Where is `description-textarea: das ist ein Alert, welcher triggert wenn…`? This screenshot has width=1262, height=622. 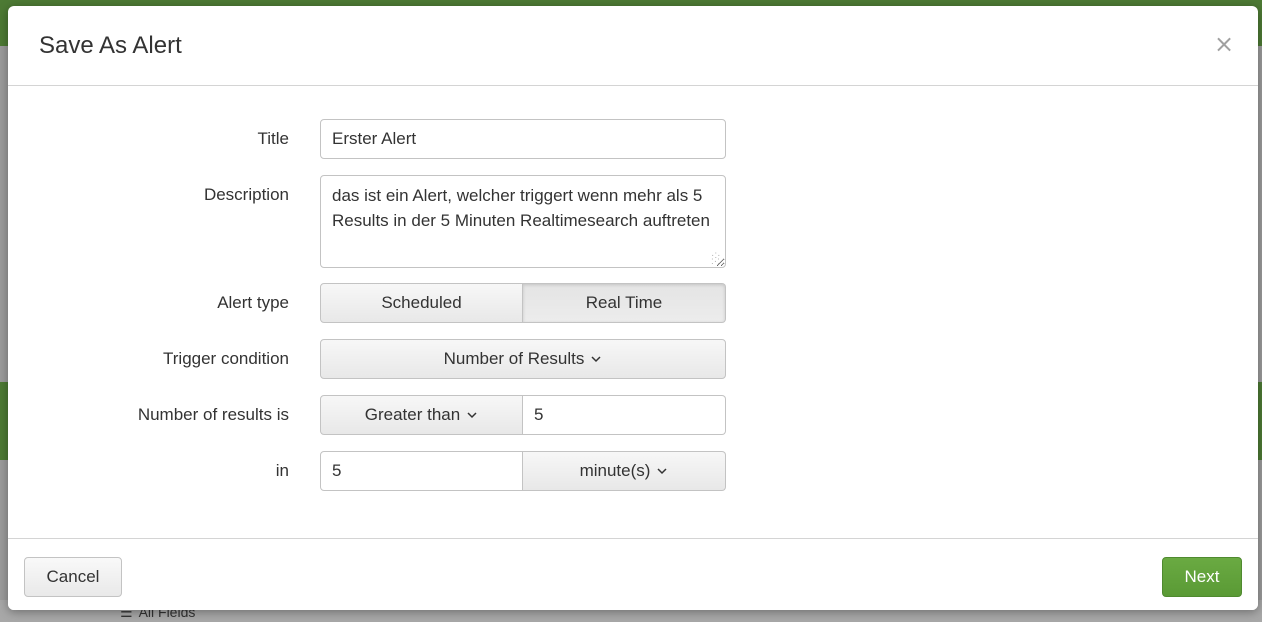 description-textarea: das ist ein Alert, welcher triggert wenn… is located at coordinates (523, 221).